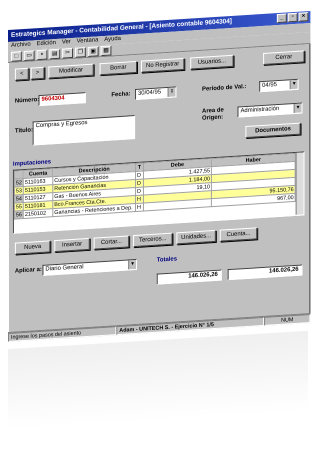 The height and width of the screenshot is (462, 325). Describe the element at coordinates (29, 56) in the screenshot. I see `open-icon: ▭` at that location.